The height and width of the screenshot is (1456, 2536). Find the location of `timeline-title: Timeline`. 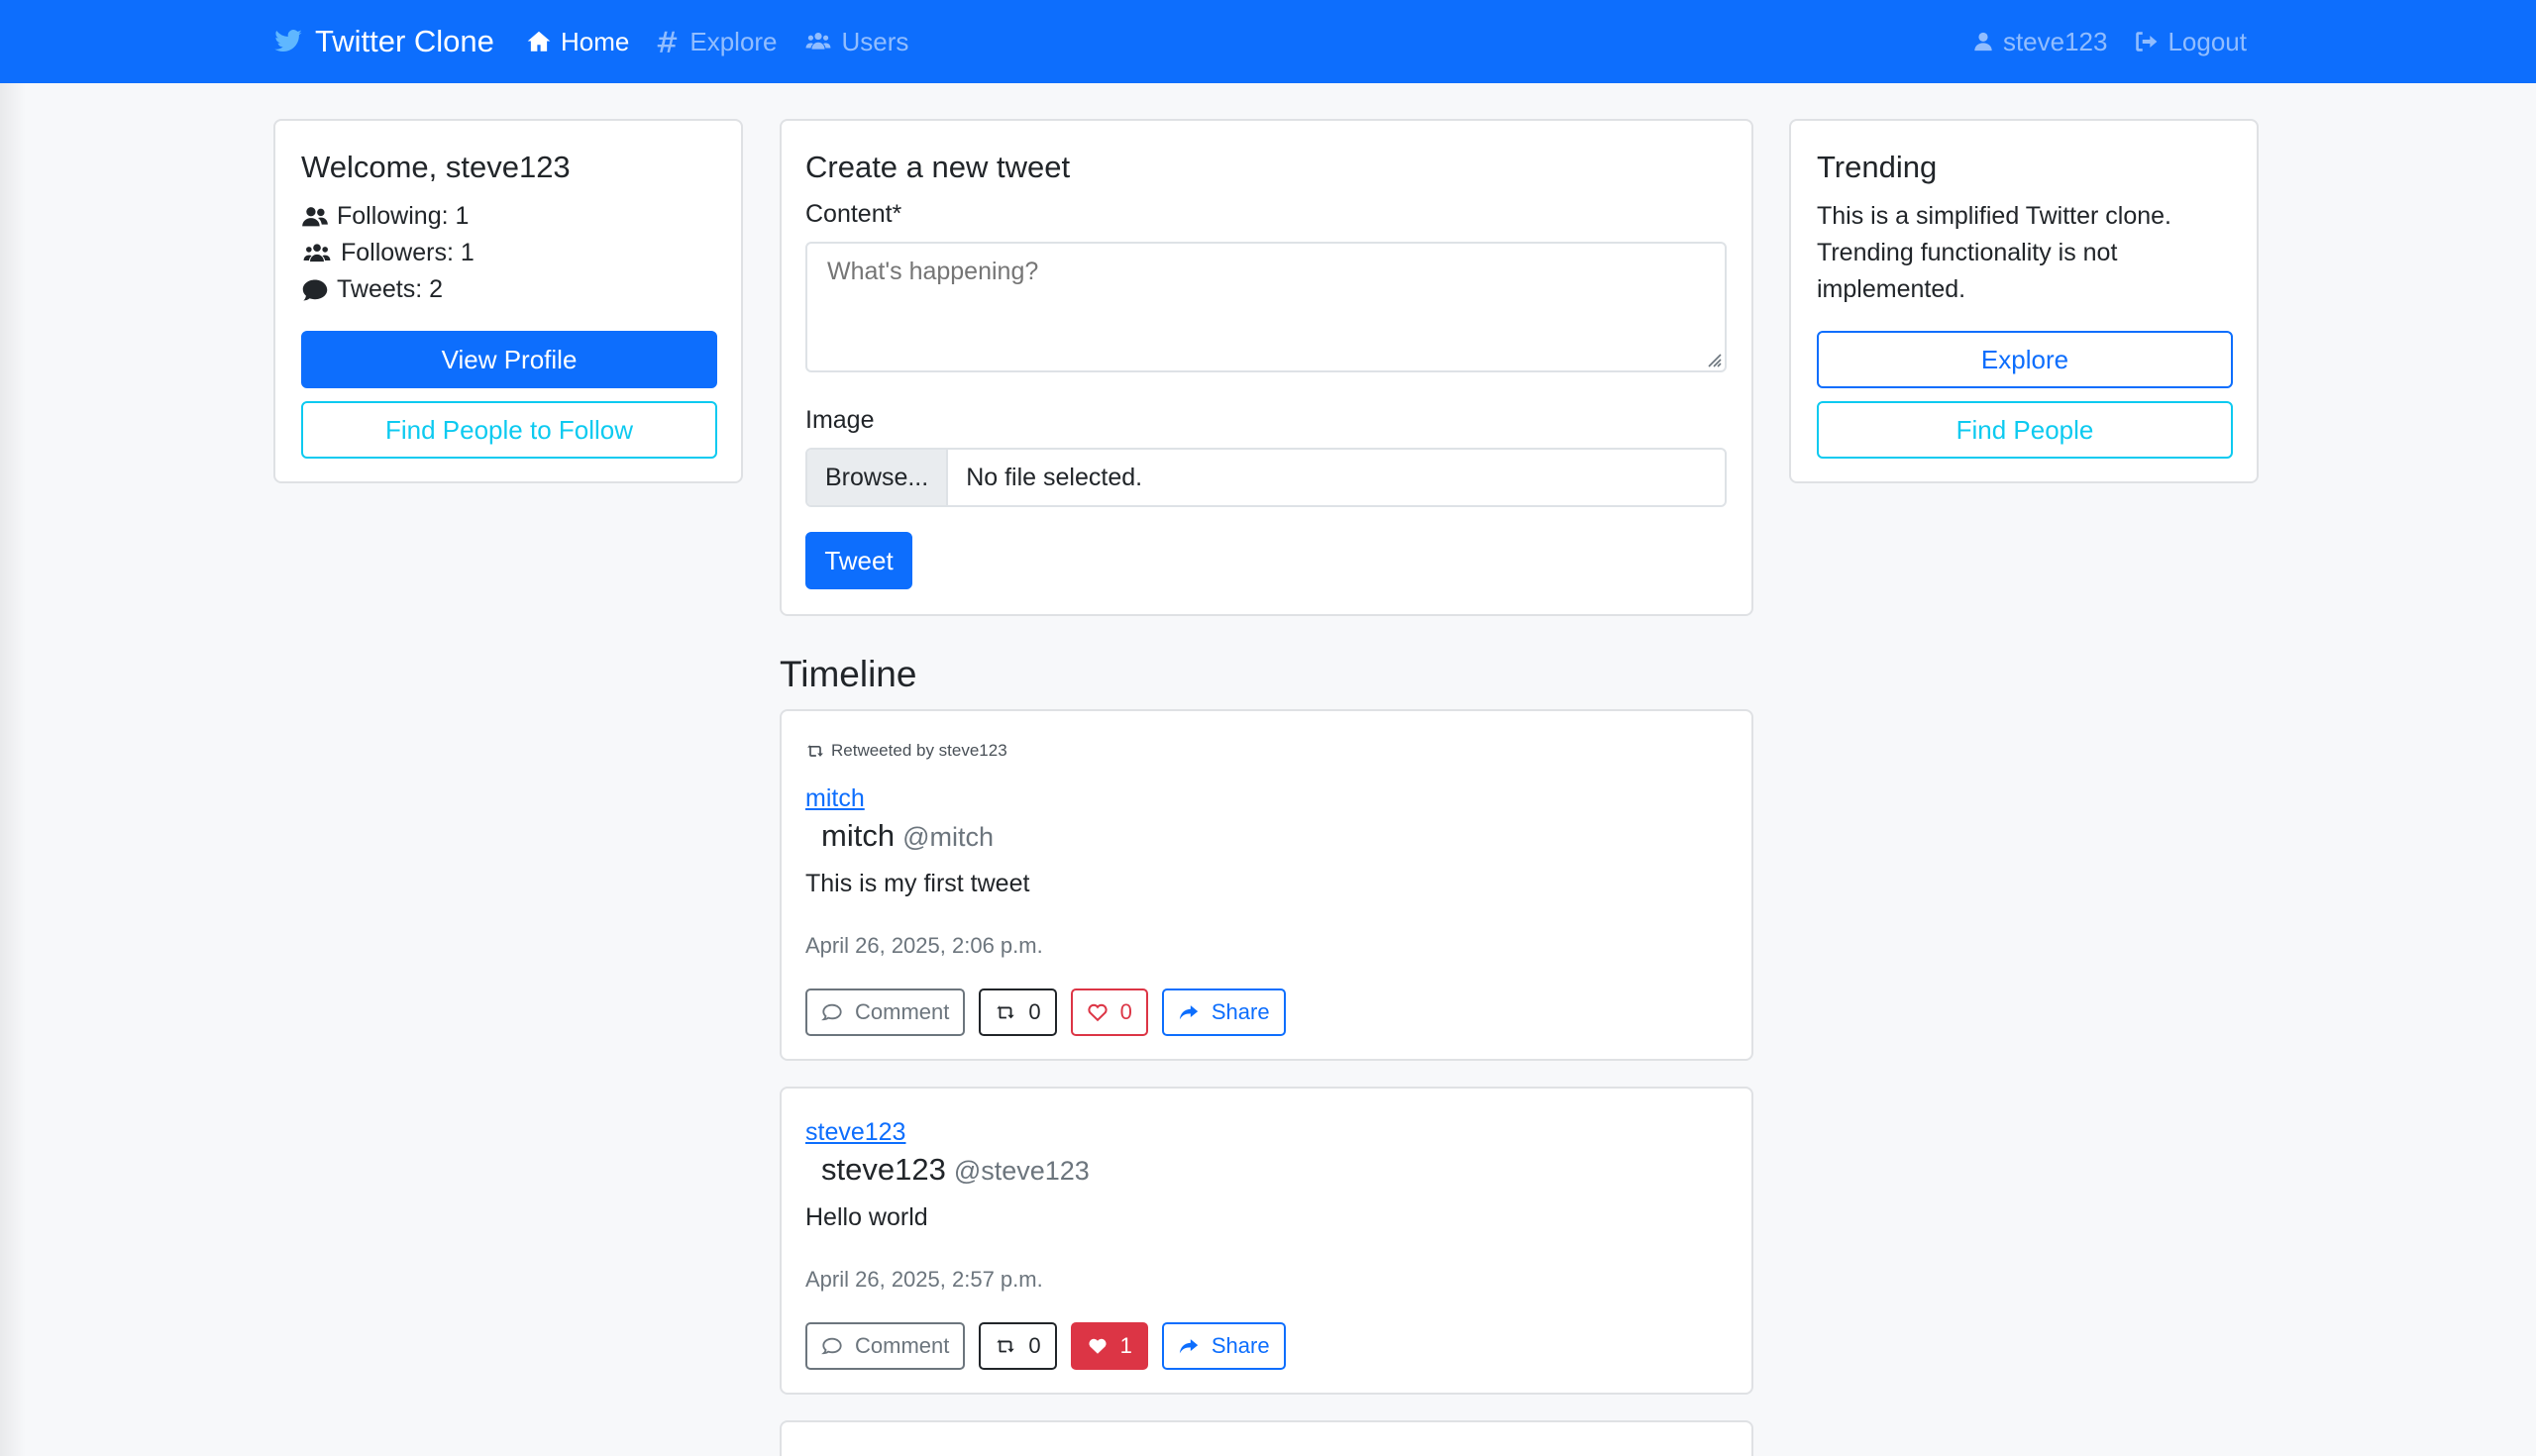

timeline-title: Timeline is located at coordinates (848, 674).